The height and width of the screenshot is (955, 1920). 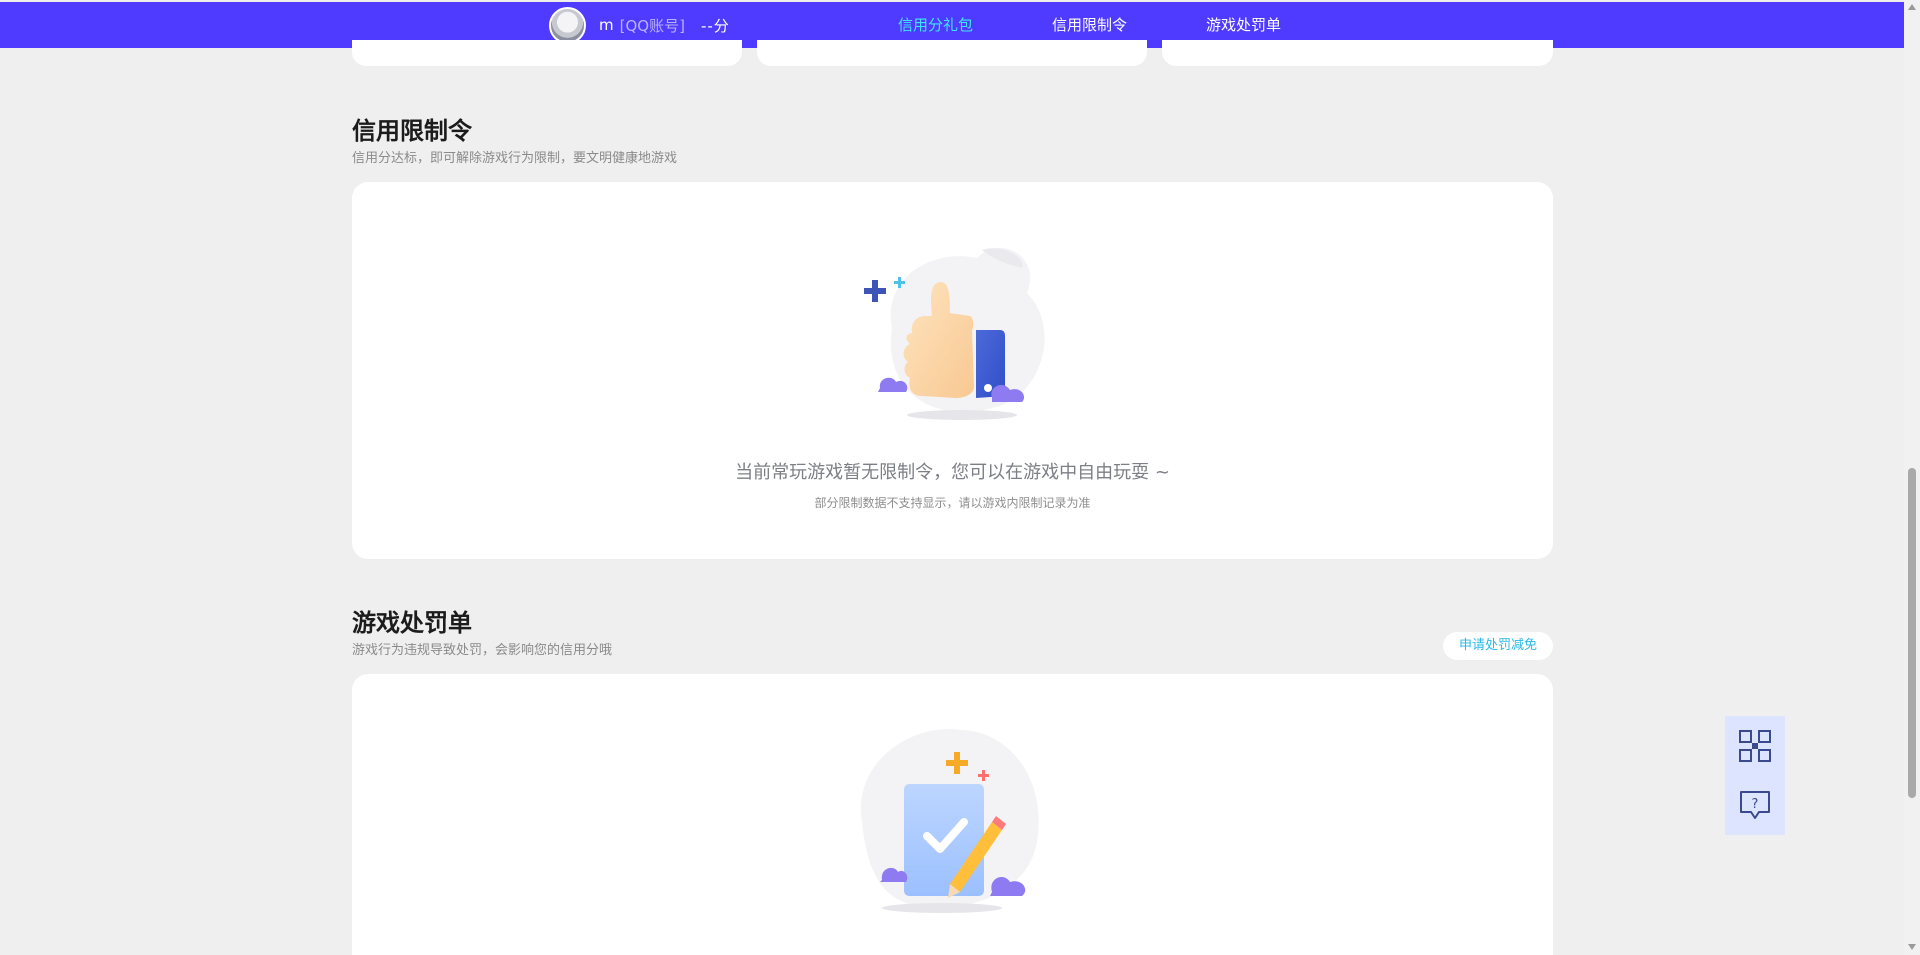 I want to click on penalty-title: 游戏处罚单, so click(x=412, y=623).